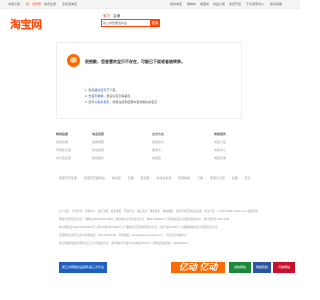 This screenshot has height=300, width=320. I want to click on yidong-logo: 亿动 亿动, so click(198, 267).